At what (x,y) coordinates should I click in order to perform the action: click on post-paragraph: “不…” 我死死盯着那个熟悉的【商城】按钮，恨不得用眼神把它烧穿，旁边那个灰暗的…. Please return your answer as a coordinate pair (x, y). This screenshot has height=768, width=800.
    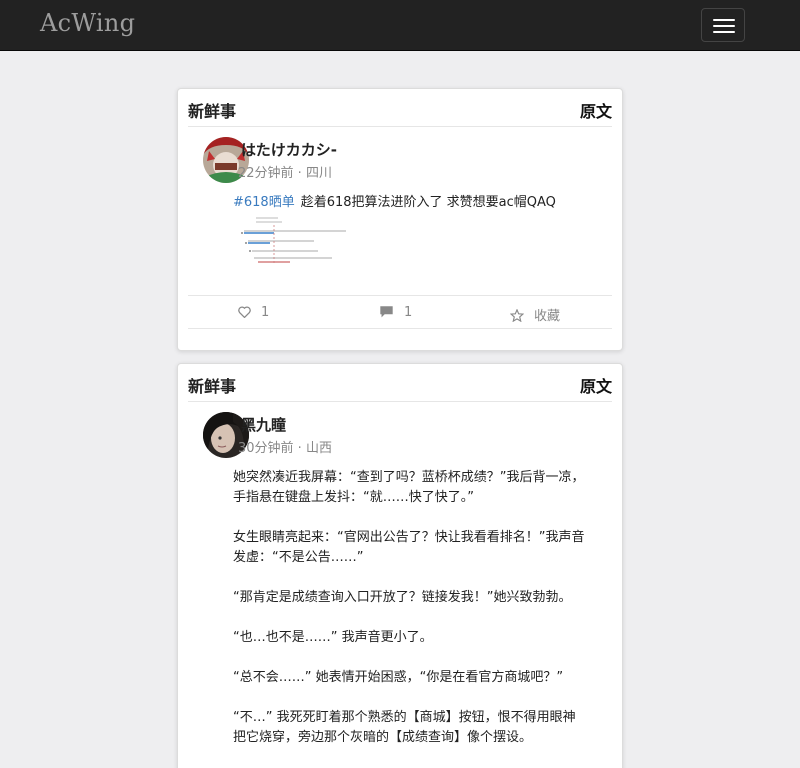
    Looking at the image, I should click on (404, 727).